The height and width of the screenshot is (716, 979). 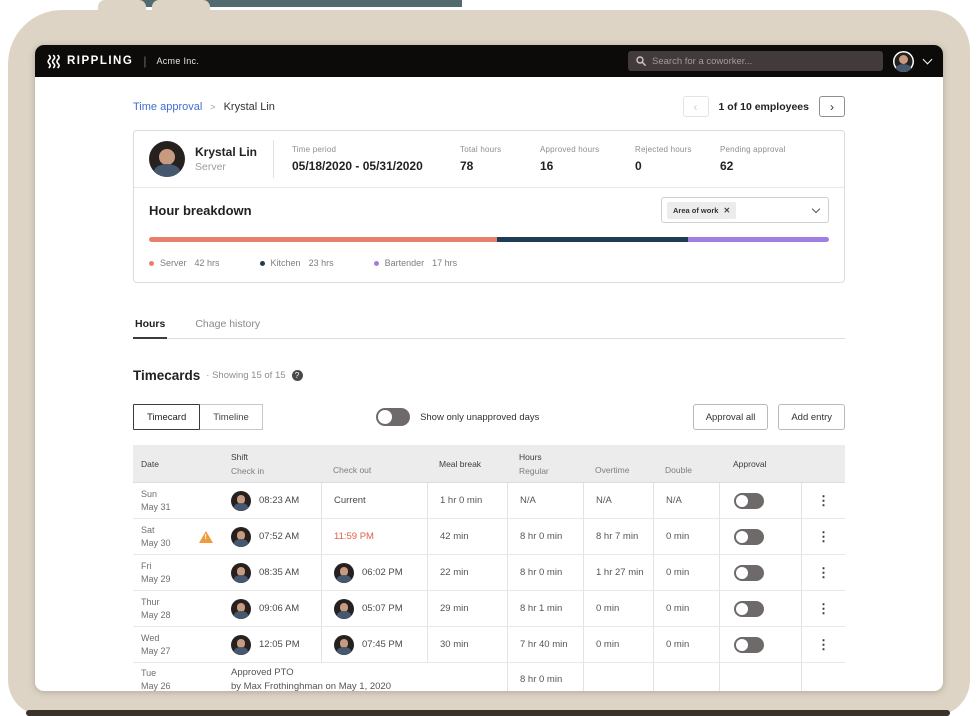 I want to click on bar-segment-server, so click(x=323, y=239).